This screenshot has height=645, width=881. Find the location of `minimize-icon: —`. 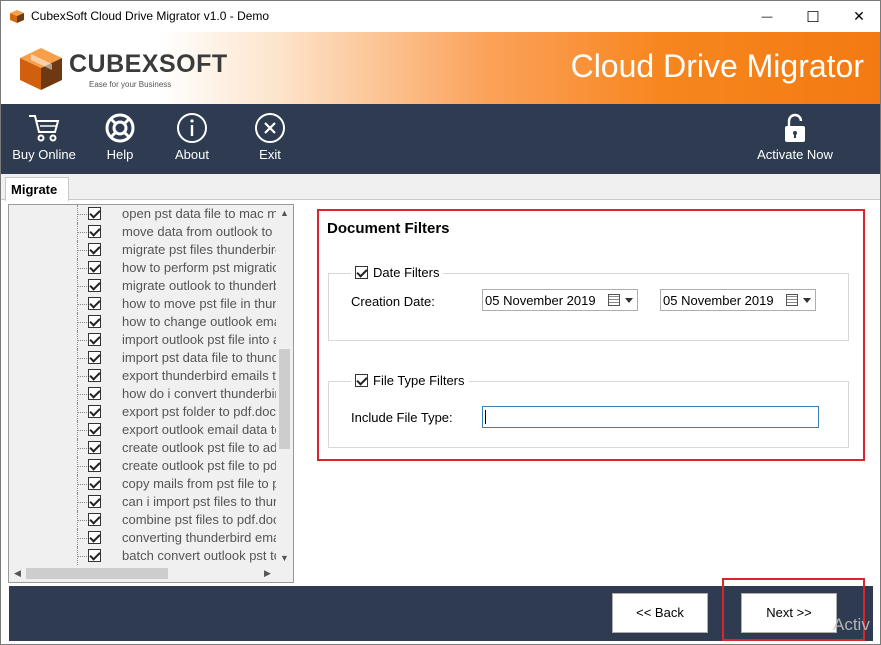

minimize-icon: — is located at coordinates (767, 16).